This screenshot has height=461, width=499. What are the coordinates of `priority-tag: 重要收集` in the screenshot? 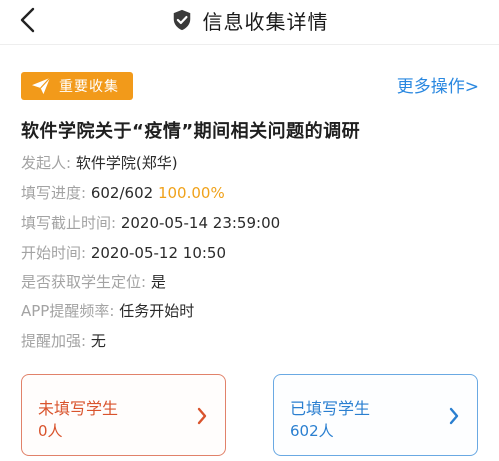 It's located at (77, 86).